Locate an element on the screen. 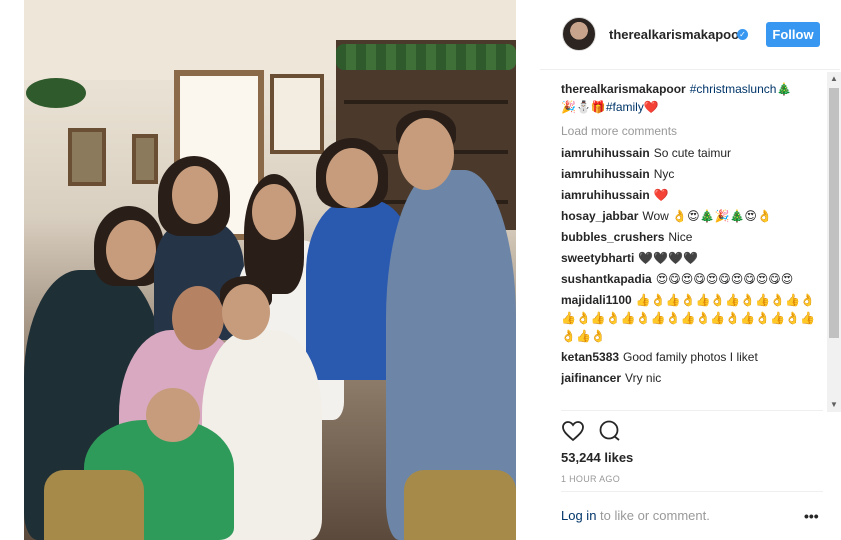 The width and height of the screenshot is (841, 540). comment-text: Good family photos I liket is located at coordinates (690, 357).